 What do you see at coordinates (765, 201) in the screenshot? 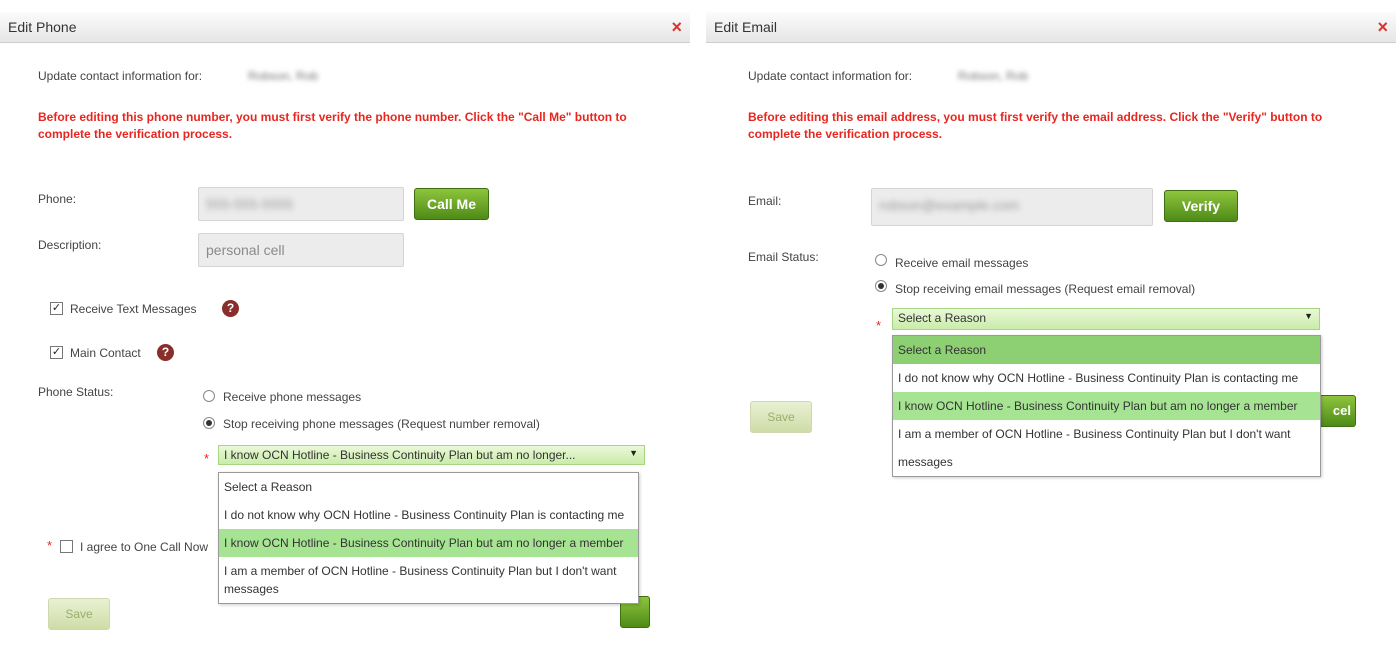
I see `email-label: Email:` at bounding box center [765, 201].